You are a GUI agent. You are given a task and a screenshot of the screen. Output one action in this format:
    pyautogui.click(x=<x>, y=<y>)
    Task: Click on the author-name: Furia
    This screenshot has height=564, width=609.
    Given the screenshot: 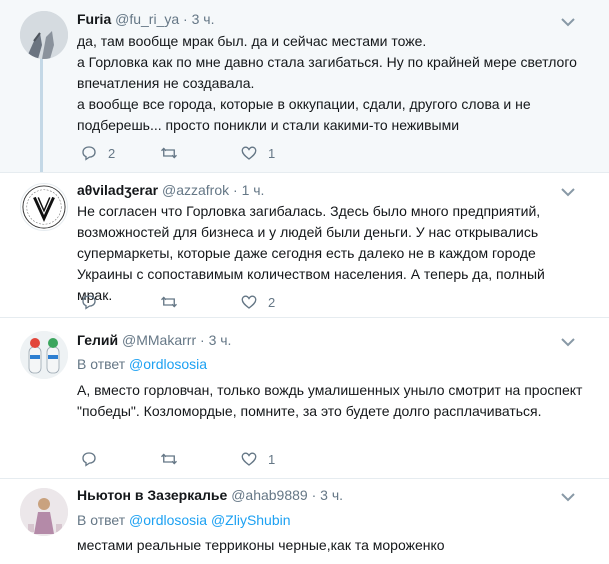 What is the action you would take?
    pyautogui.click(x=94, y=19)
    